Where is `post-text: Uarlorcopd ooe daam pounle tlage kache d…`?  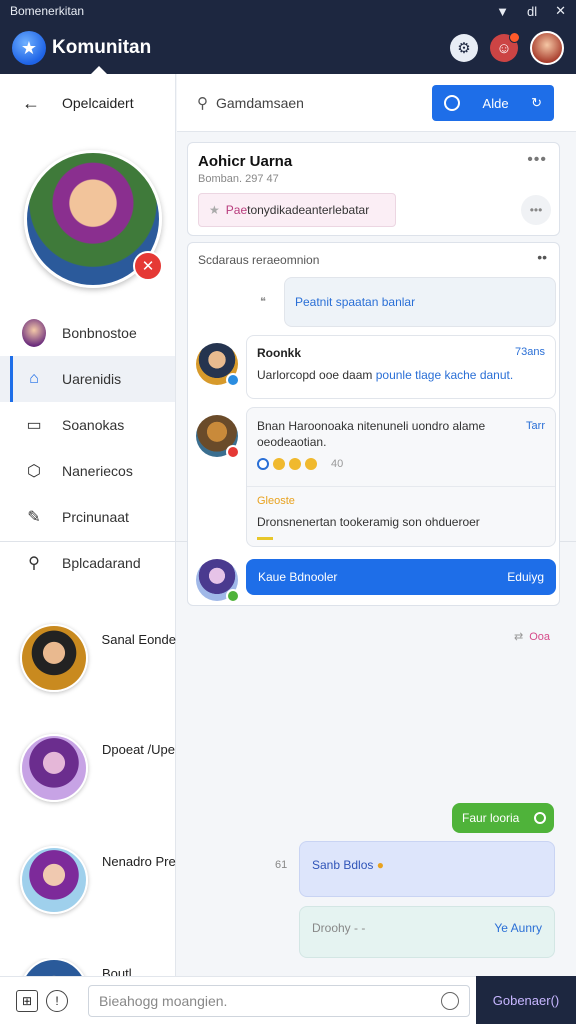 post-text: Uarlorcopd ooe daam pounle tlage kache d… is located at coordinates (401, 375).